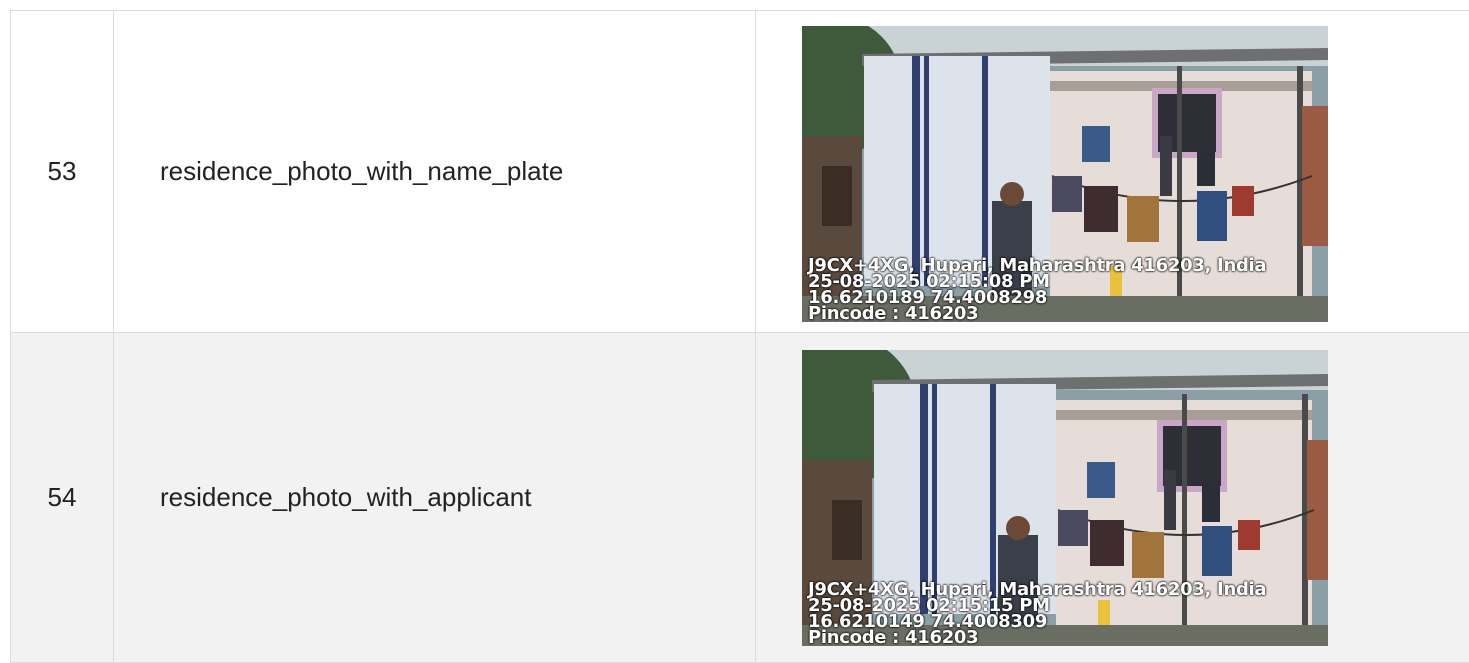 Image resolution: width=1469 pixels, height=663 pixels. What do you see at coordinates (62, 498) in the screenshot?
I see `row-index: 54` at bounding box center [62, 498].